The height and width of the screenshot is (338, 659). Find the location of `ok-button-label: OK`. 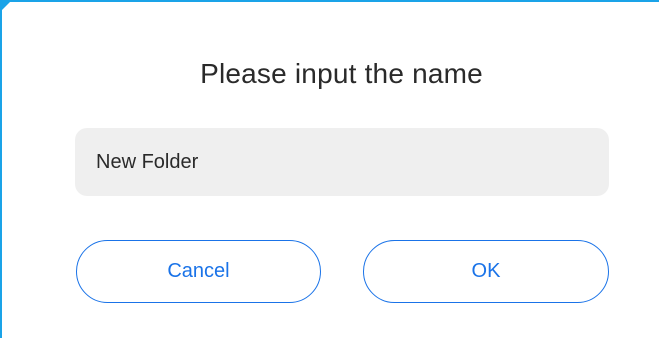

ok-button-label: OK is located at coordinates (486, 271).